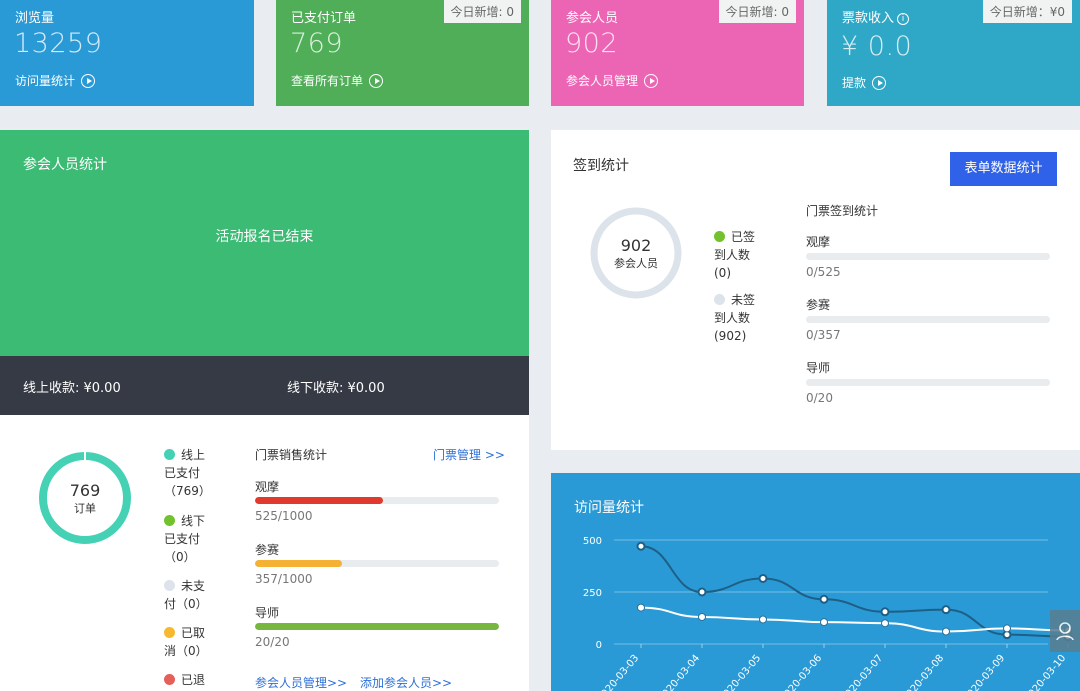 The height and width of the screenshot is (691, 1080). What do you see at coordinates (291, 455) in the screenshot?
I see `sales-title: 门票销售统计` at bounding box center [291, 455].